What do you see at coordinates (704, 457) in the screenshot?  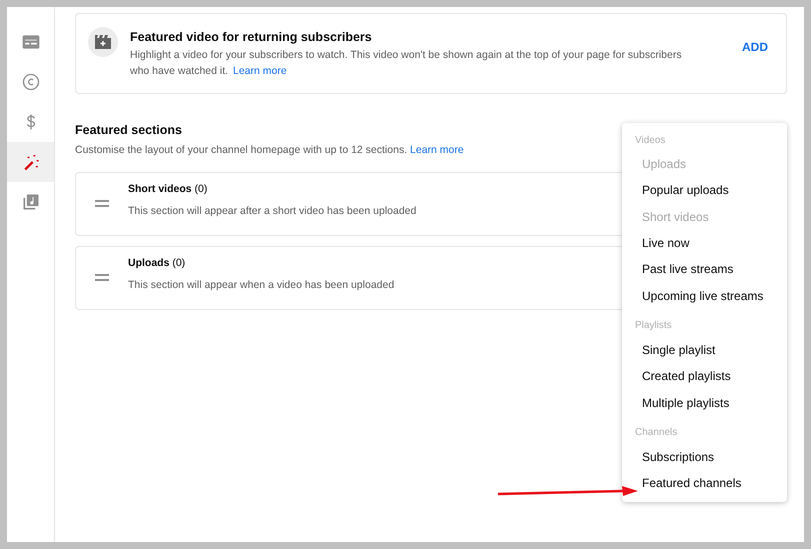 I see `menu-item: Subscriptions` at bounding box center [704, 457].